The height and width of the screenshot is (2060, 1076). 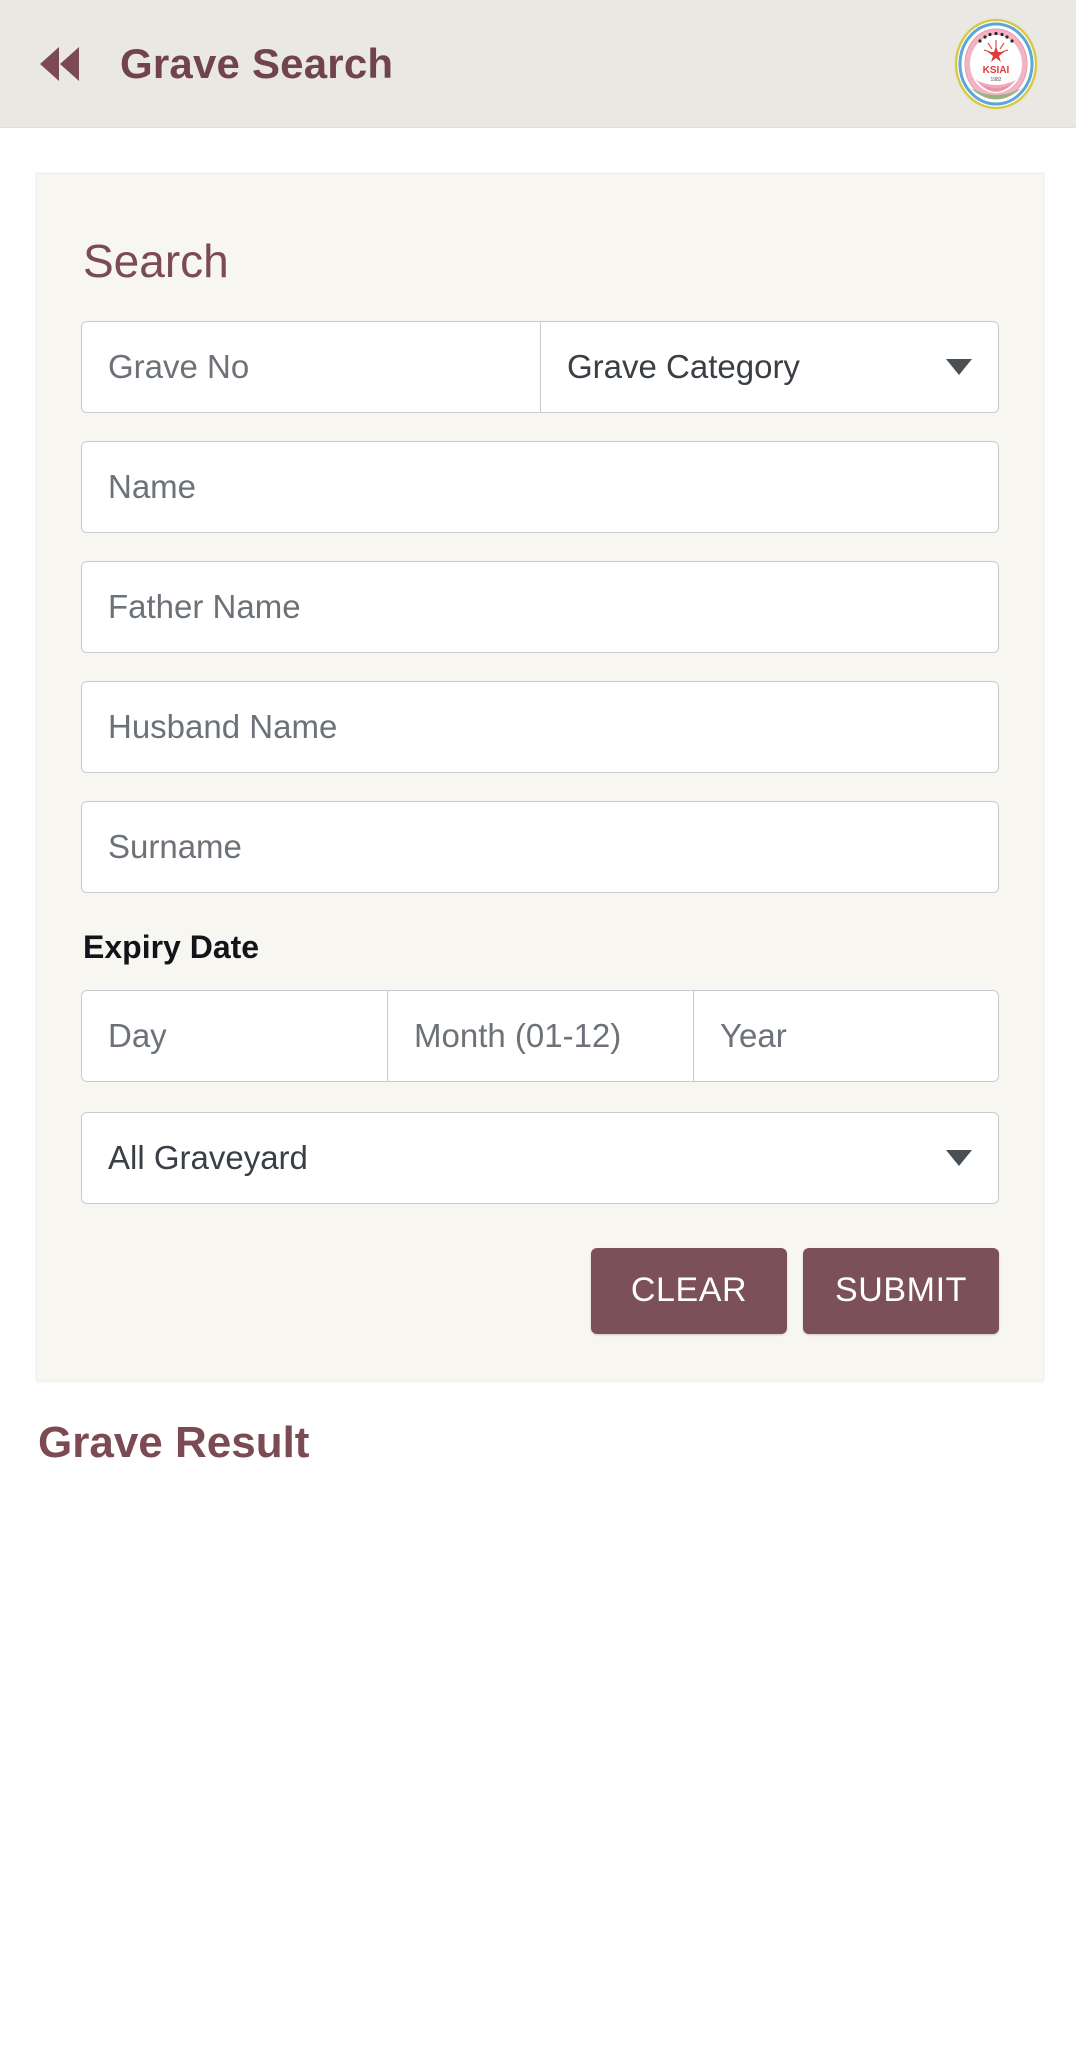 I want to click on expiry-month-input, so click(x=540, y=1035).